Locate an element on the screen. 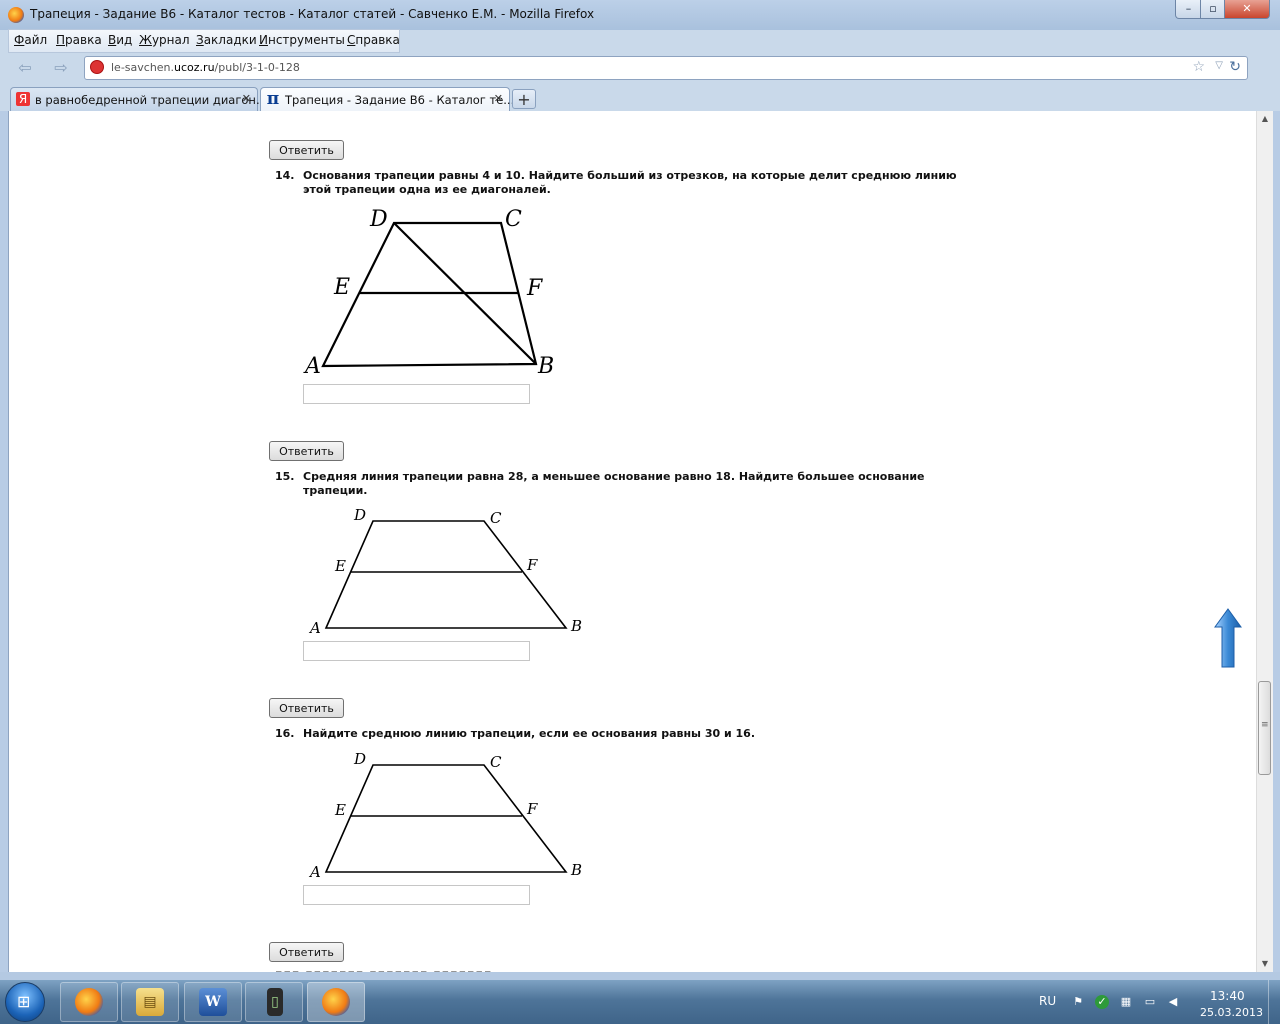 The width and height of the screenshot is (1280, 1024). url-text: le-savchen.ucoz.ru/publ/3-1-0-128 is located at coordinates (205, 67).